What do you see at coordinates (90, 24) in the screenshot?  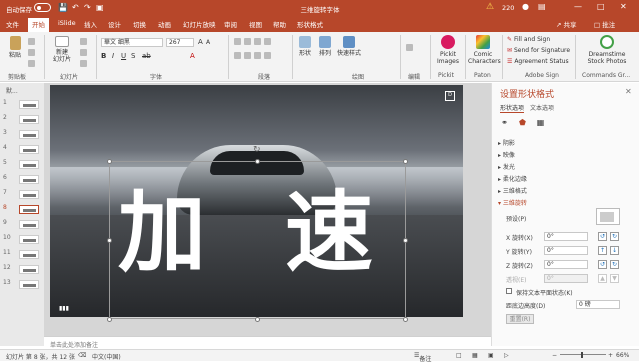 I see `tab-insert: 插入` at bounding box center [90, 24].